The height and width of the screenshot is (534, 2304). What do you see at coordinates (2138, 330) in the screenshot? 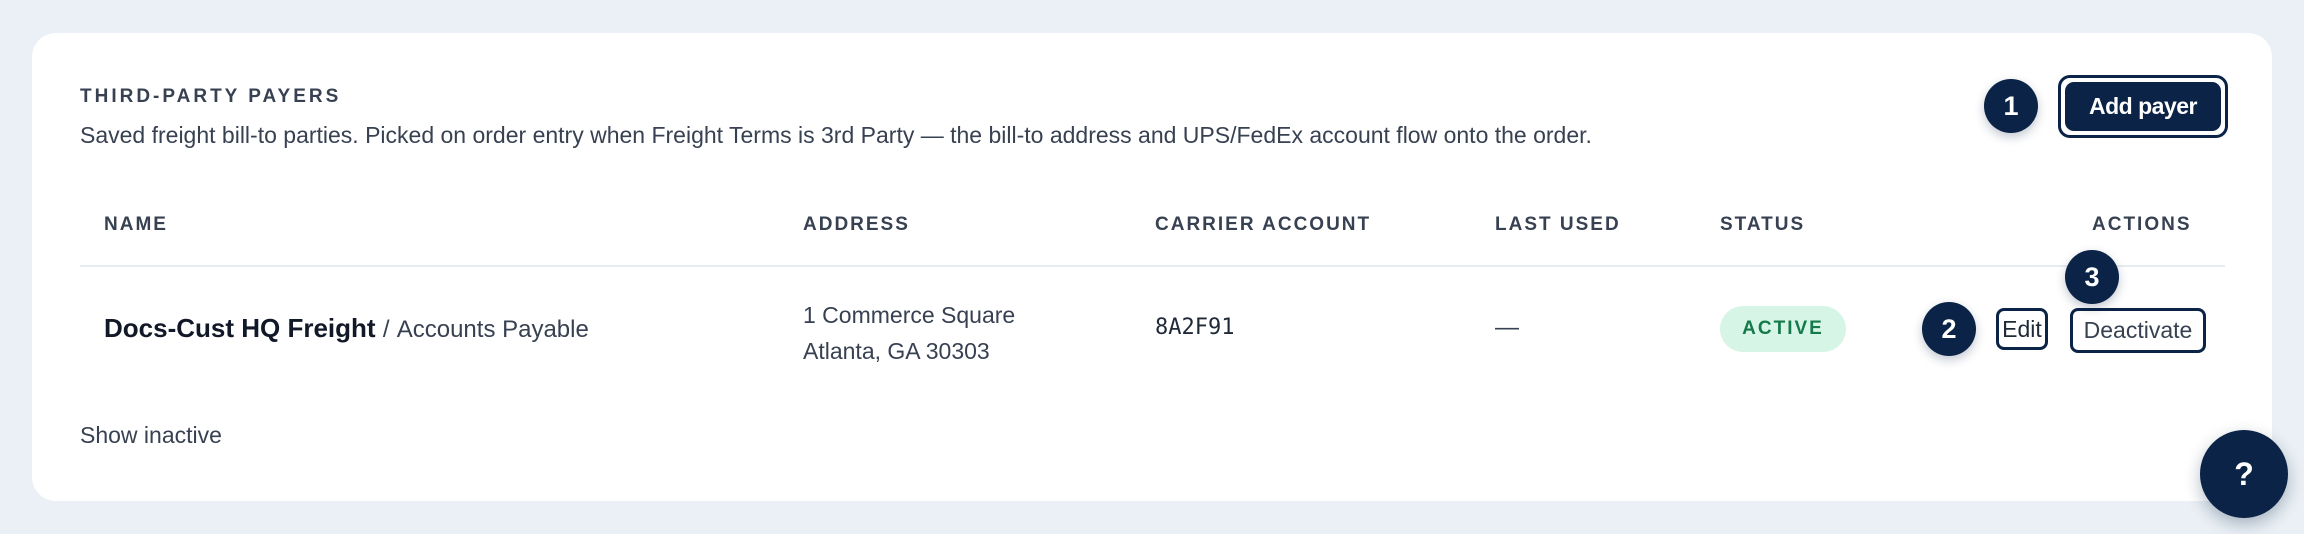
I see `deactivate-button: Deactivate` at bounding box center [2138, 330].